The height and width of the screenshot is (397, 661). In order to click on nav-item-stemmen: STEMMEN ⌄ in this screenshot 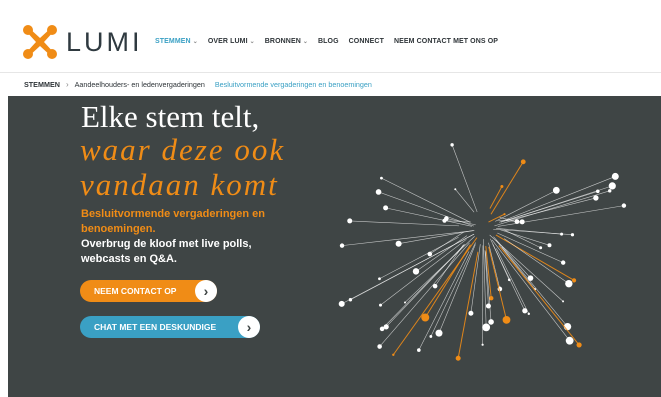, I will do `click(176, 41)`.